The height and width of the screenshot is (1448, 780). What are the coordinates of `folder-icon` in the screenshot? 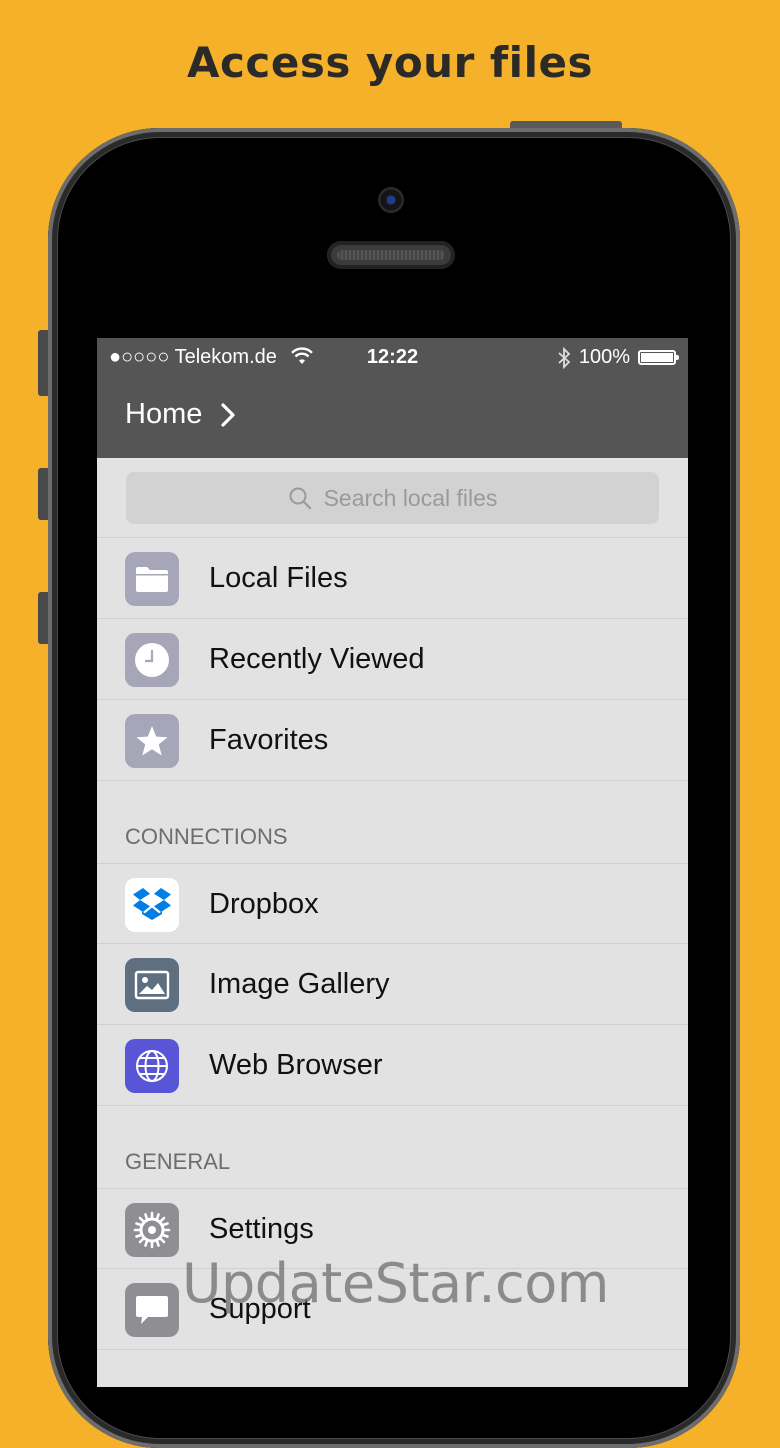 It's located at (152, 579).